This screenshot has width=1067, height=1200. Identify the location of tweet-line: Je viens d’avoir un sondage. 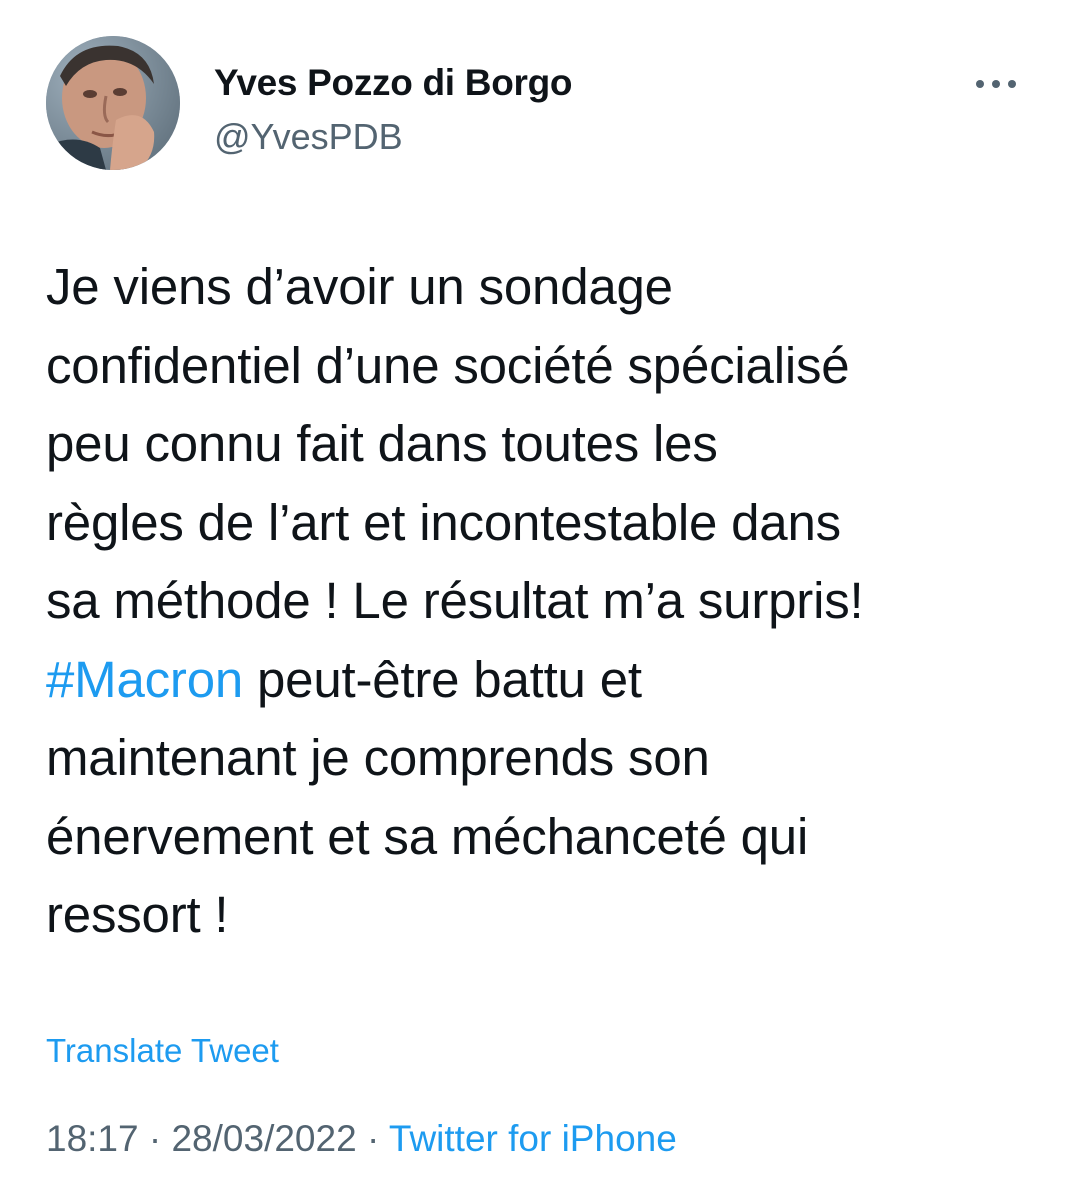
(359, 286).